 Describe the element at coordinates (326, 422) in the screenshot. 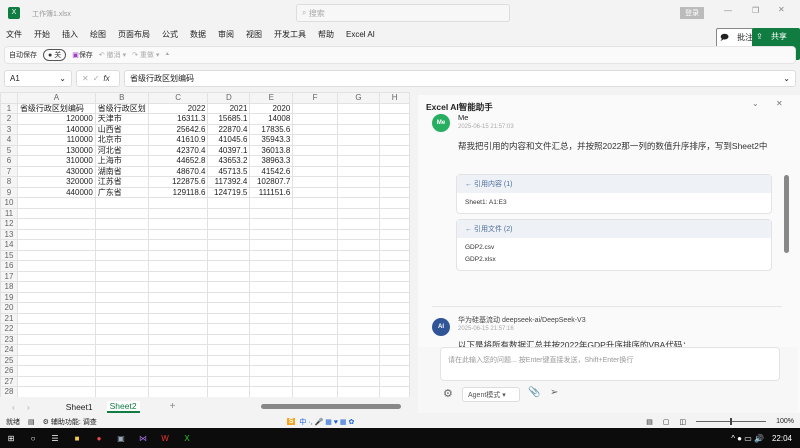

I see `ime-toolbar: 中 ·, 🎤 ▦ ♥ ▦ ✿` at that location.